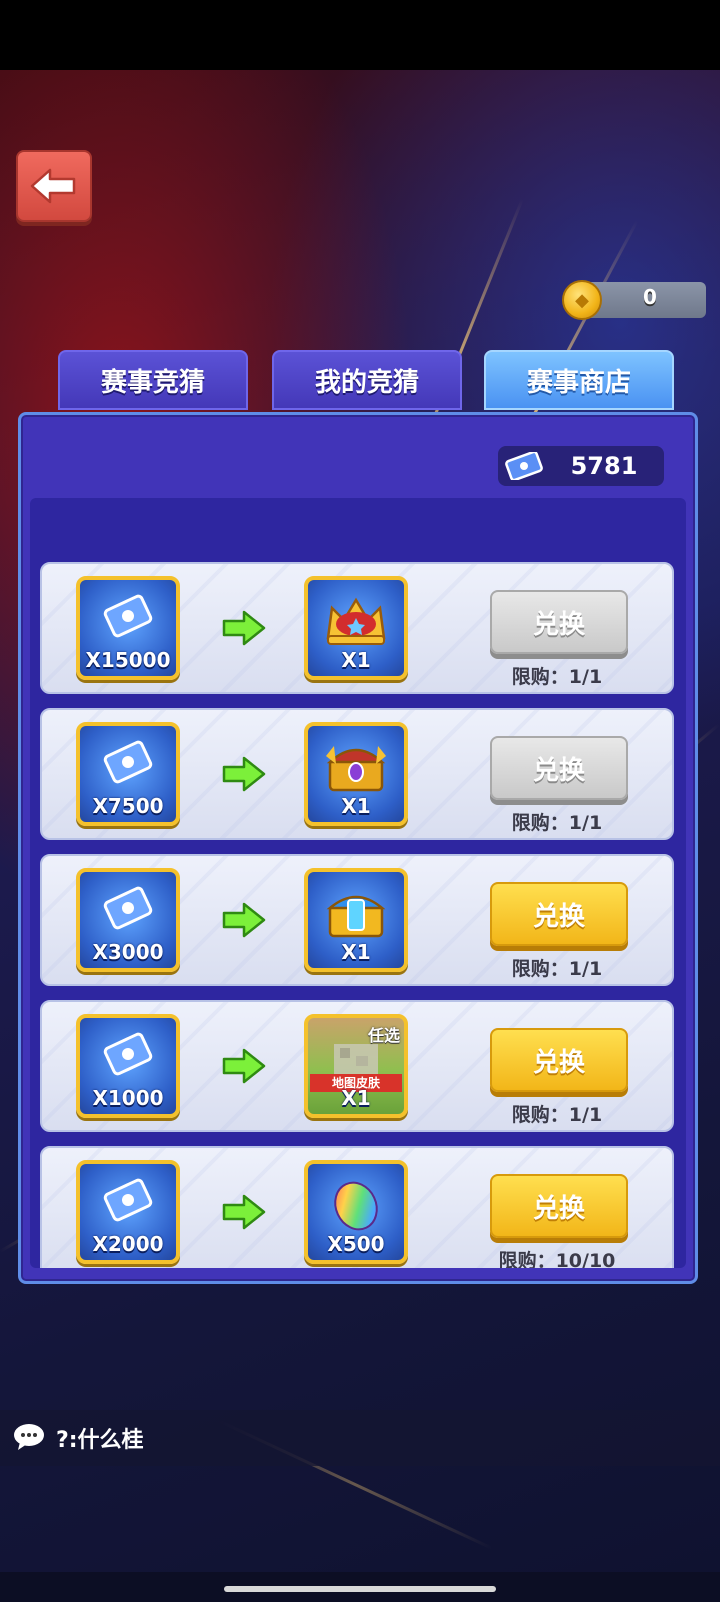 The image size is (720, 1602). What do you see at coordinates (128, 660) in the screenshot?
I see `cost-quantity: X15000` at bounding box center [128, 660].